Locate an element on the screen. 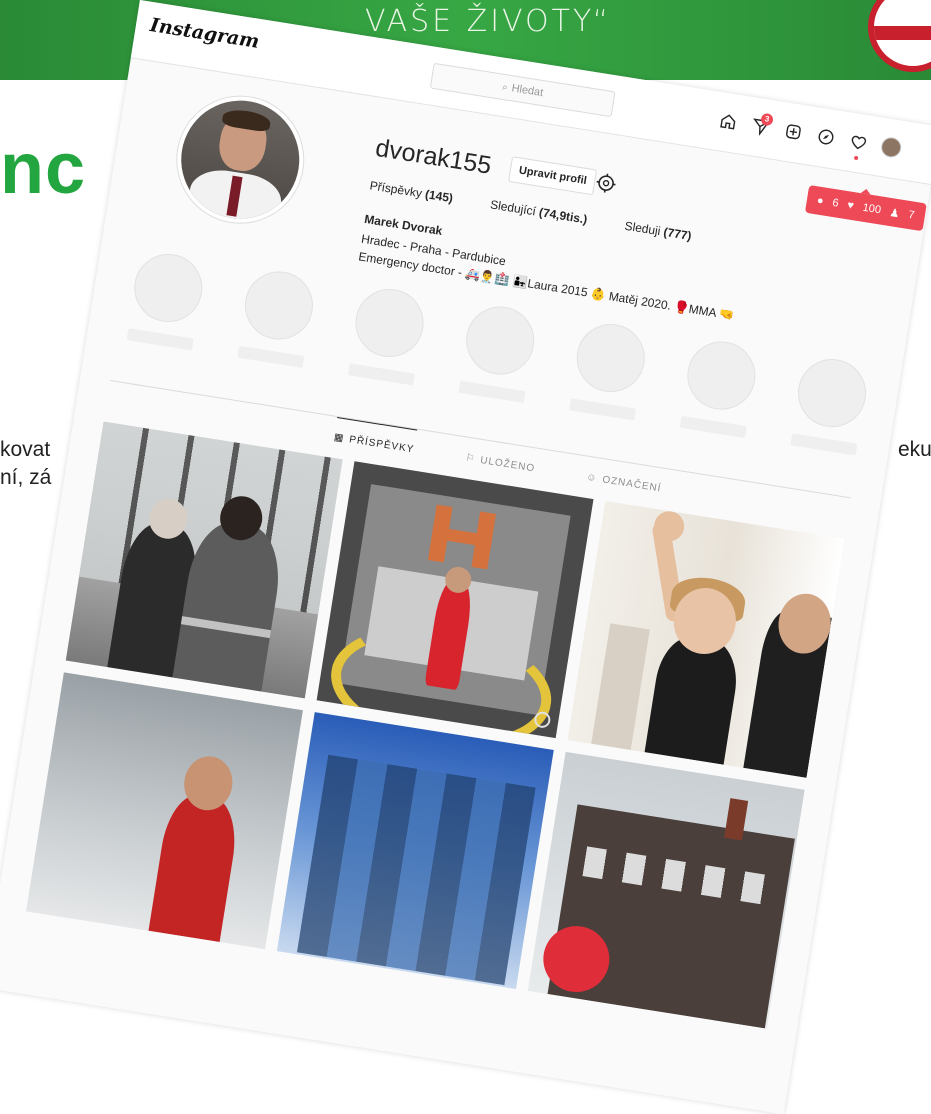 The height and width of the screenshot is (1114, 931). comment-icon: ● is located at coordinates (820, 201).